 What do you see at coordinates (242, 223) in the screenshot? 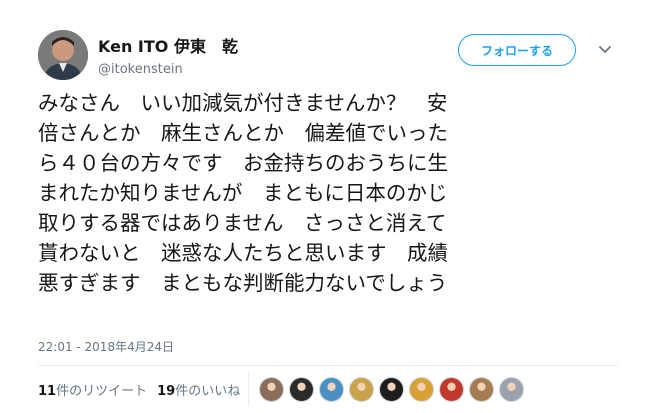
I see `tweet-text-line: 取りする器ではありません さっさと消えて` at bounding box center [242, 223].